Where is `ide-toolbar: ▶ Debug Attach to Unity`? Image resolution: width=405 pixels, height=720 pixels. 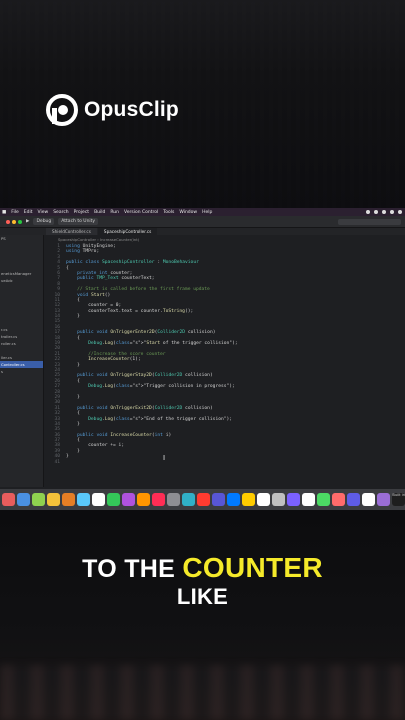
ide-toolbar: ▶ Debug Attach to Unity is located at coordinates (202, 222).